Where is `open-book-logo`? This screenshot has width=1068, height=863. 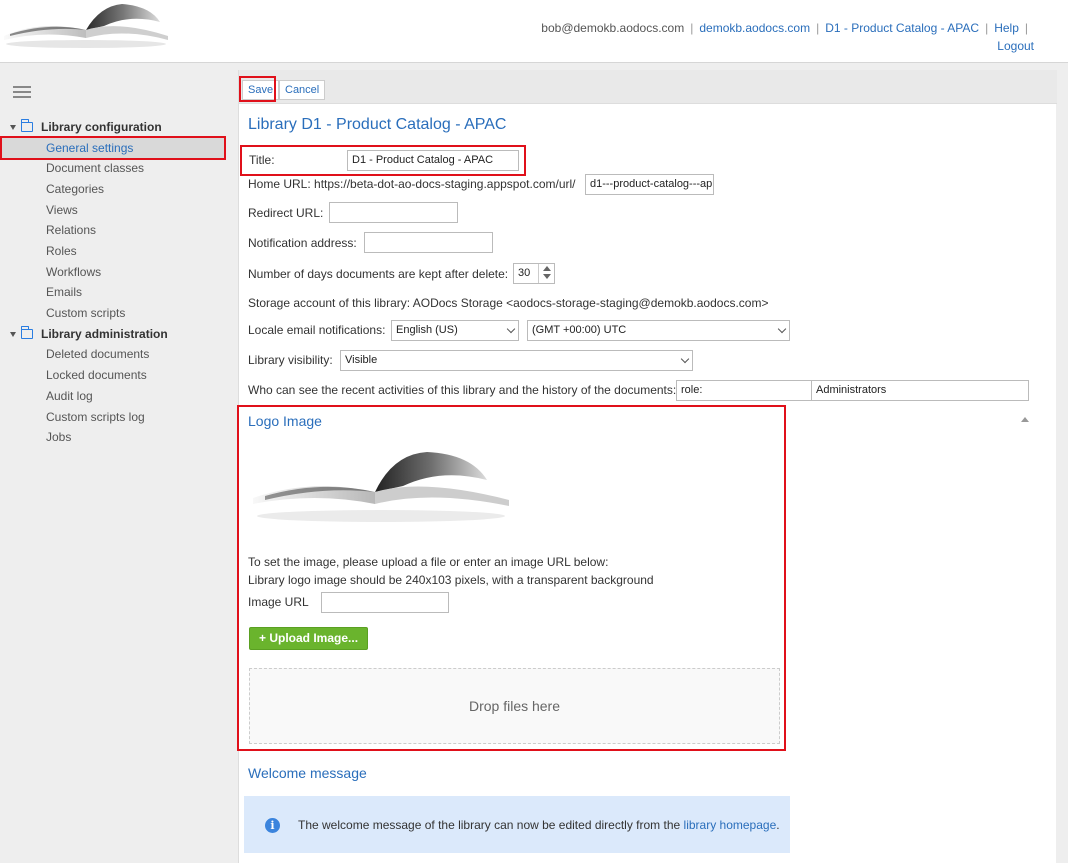 open-book-logo is located at coordinates (88, 26).